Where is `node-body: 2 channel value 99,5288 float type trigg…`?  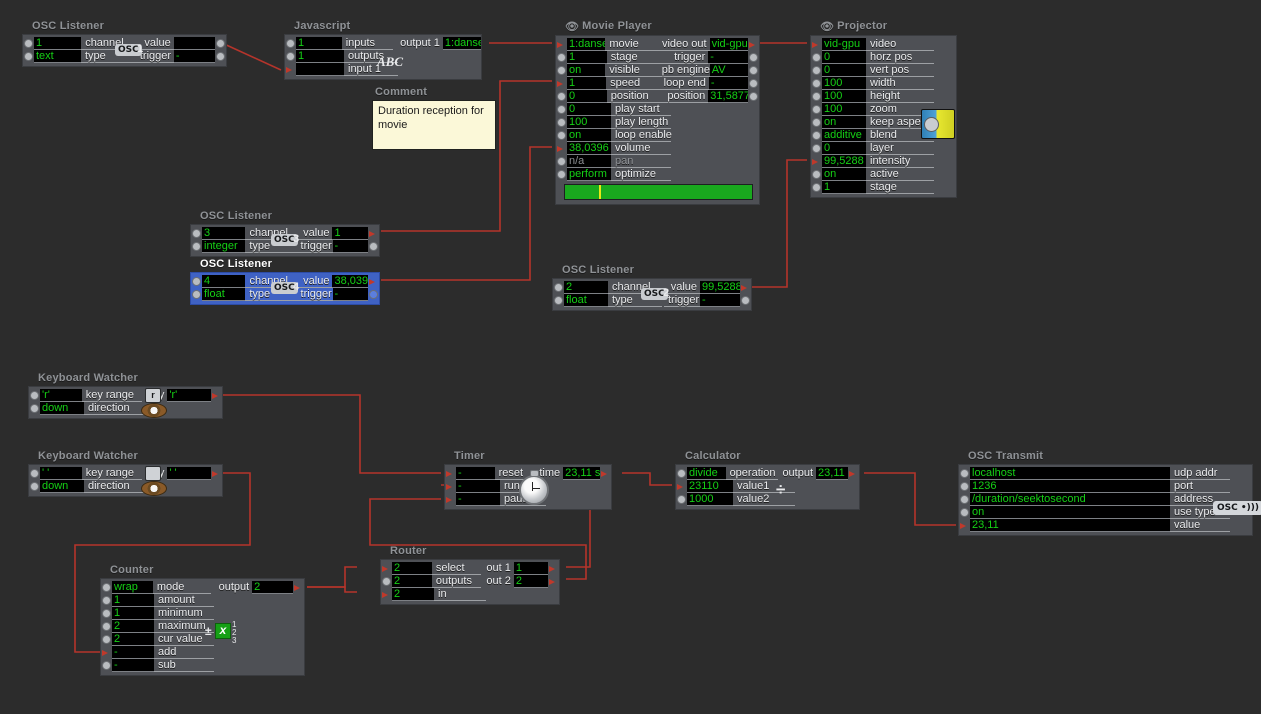
node-body: 2 channel value 99,5288 float type trigg… is located at coordinates (652, 294).